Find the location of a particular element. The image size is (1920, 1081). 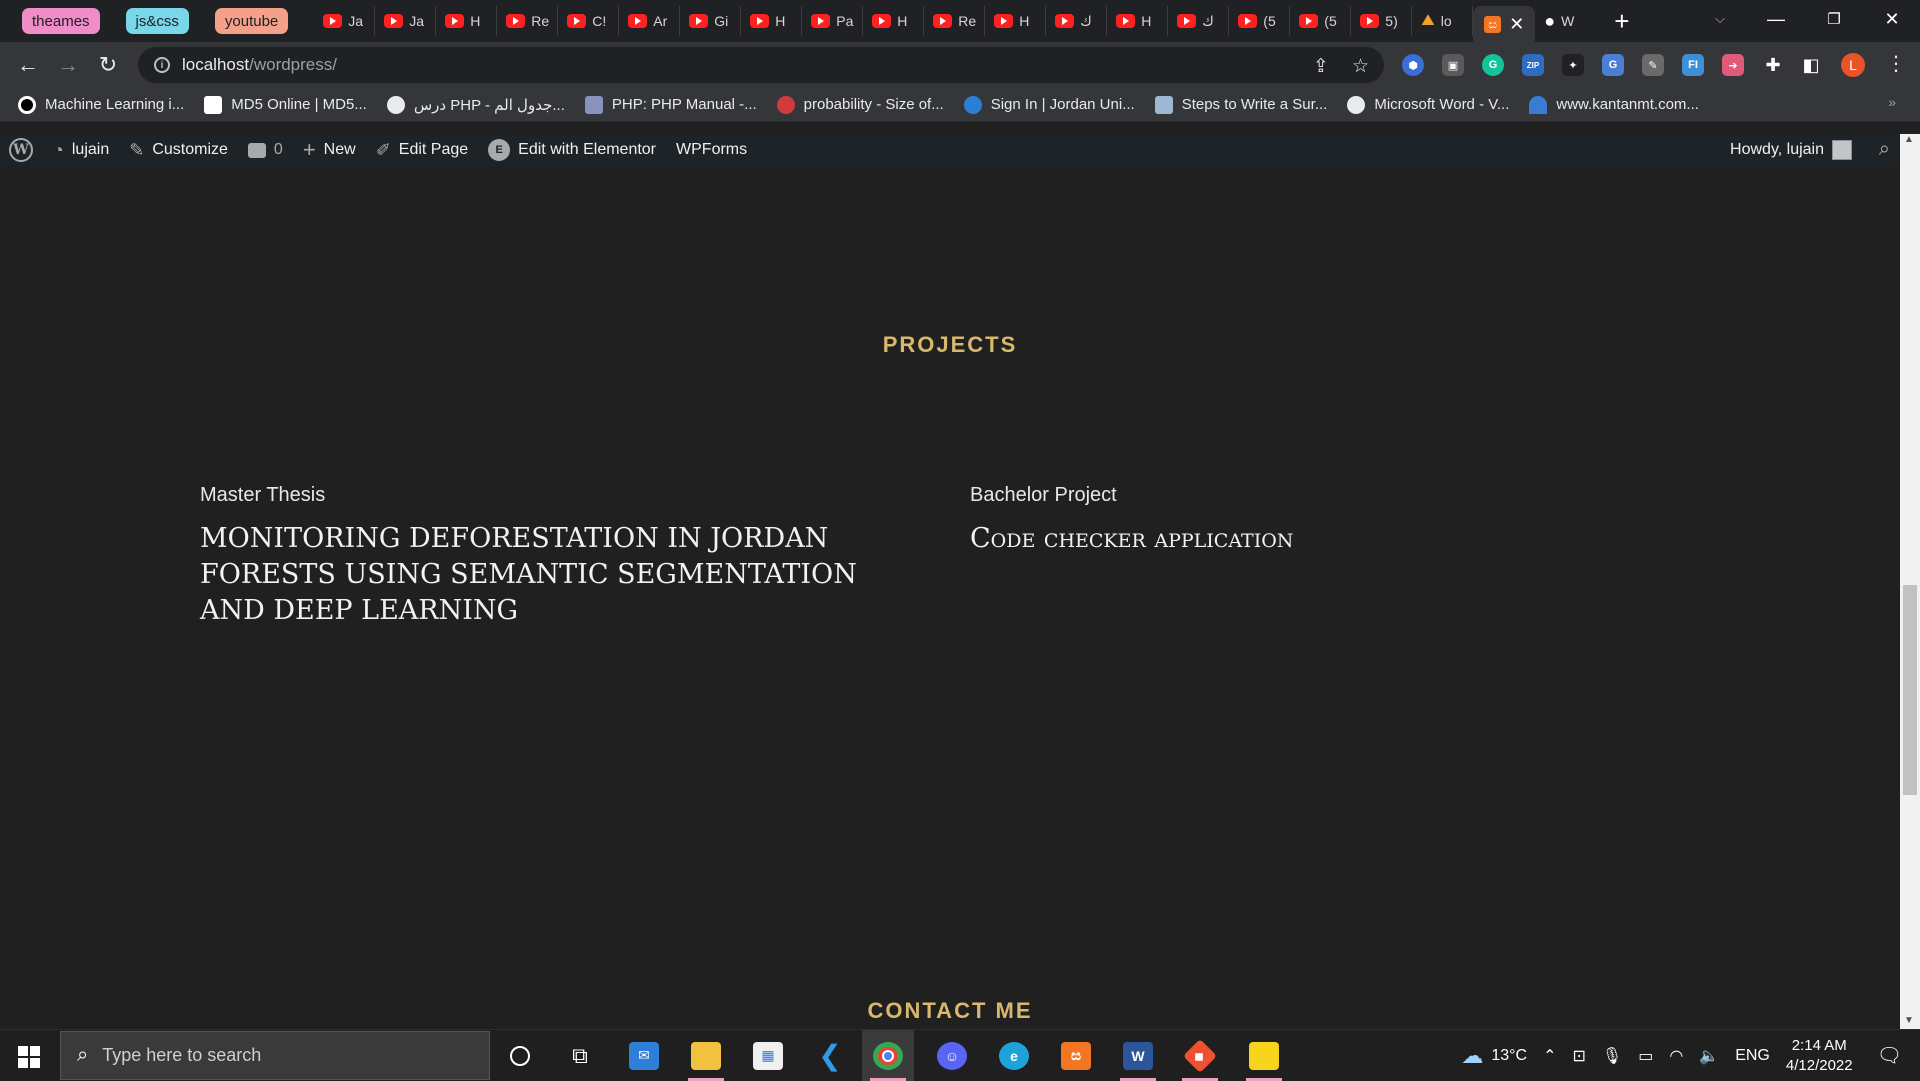

language-indicator: ENG is located at coordinates (1752, 1056).